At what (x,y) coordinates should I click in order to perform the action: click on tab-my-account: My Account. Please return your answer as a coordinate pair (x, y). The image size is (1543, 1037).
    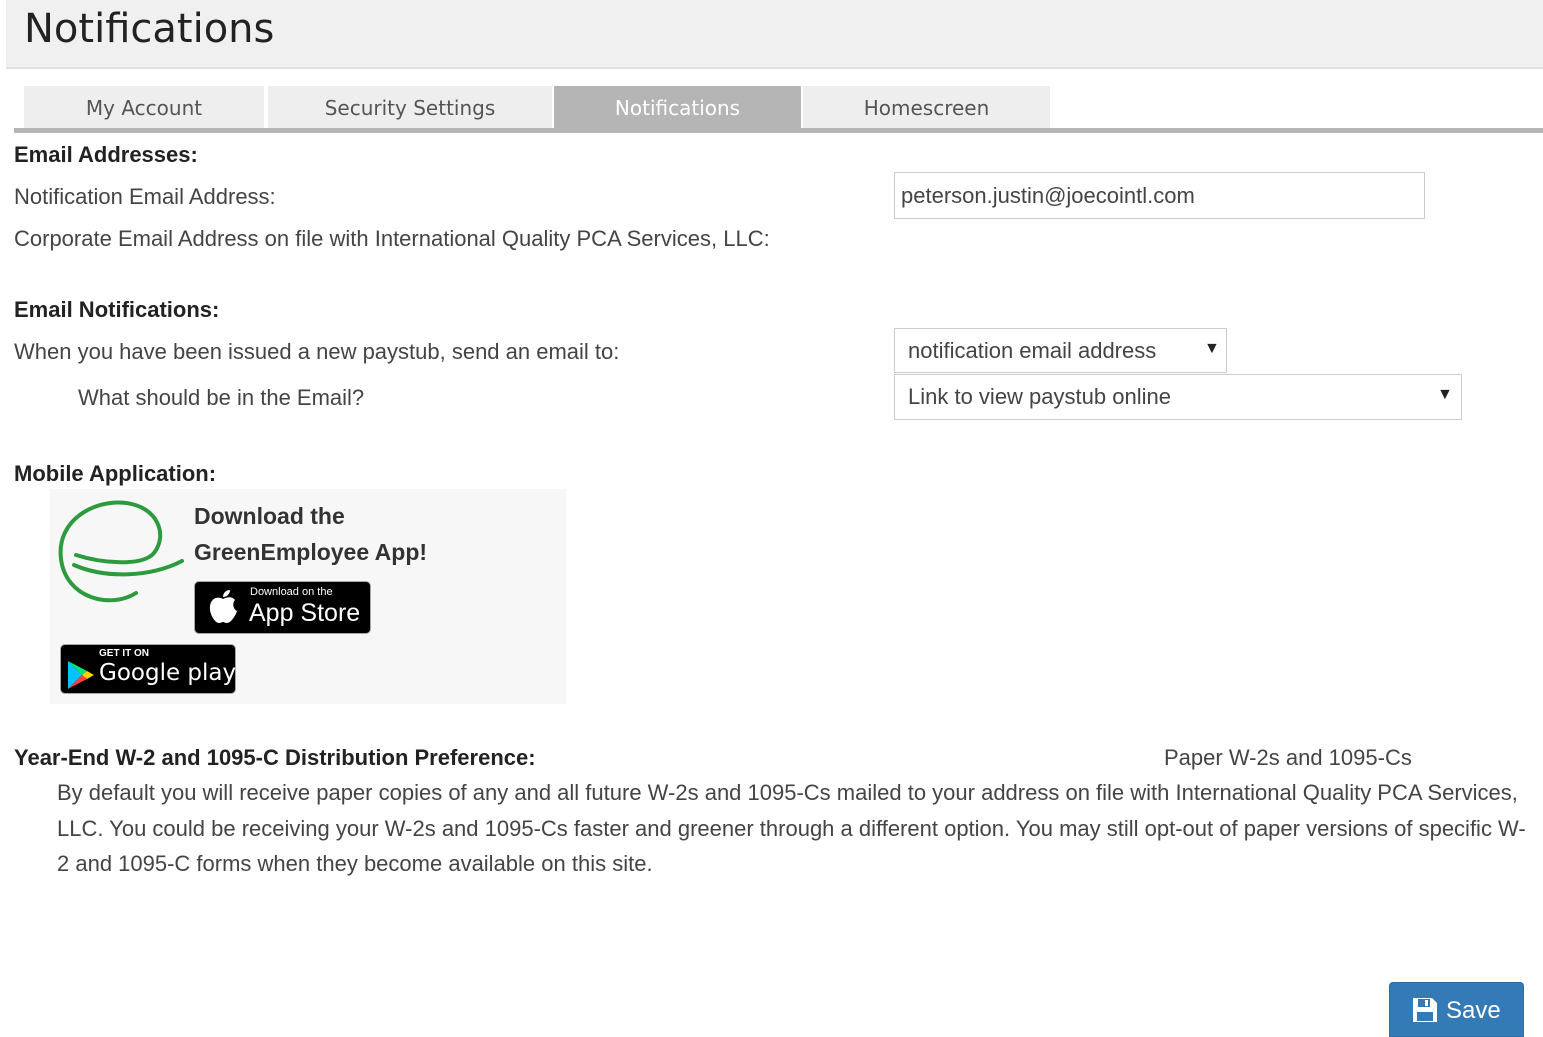
    Looking at the image, I should click on (144, 107).